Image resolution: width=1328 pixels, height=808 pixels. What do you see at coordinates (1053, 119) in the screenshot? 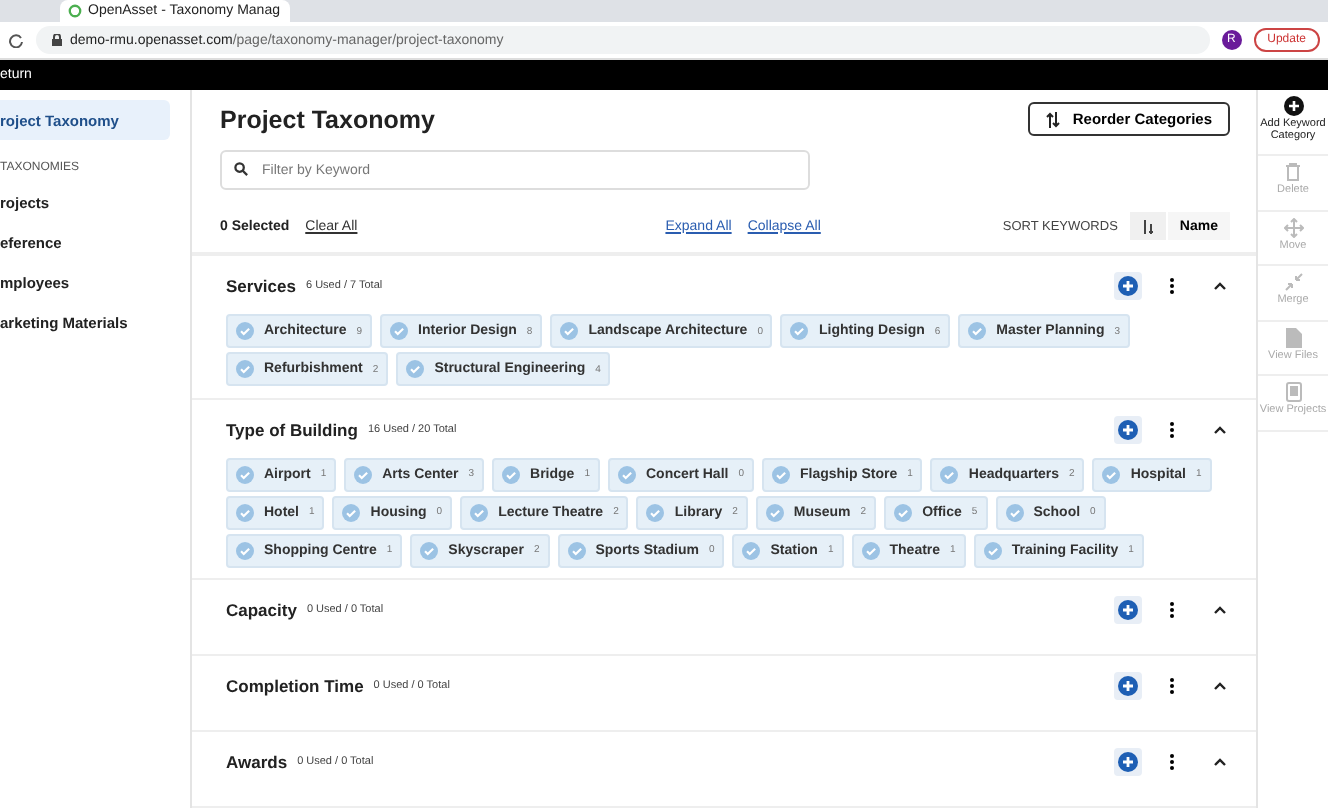
I see `sort-arrows-icon` at bounding box center [1053, 119].